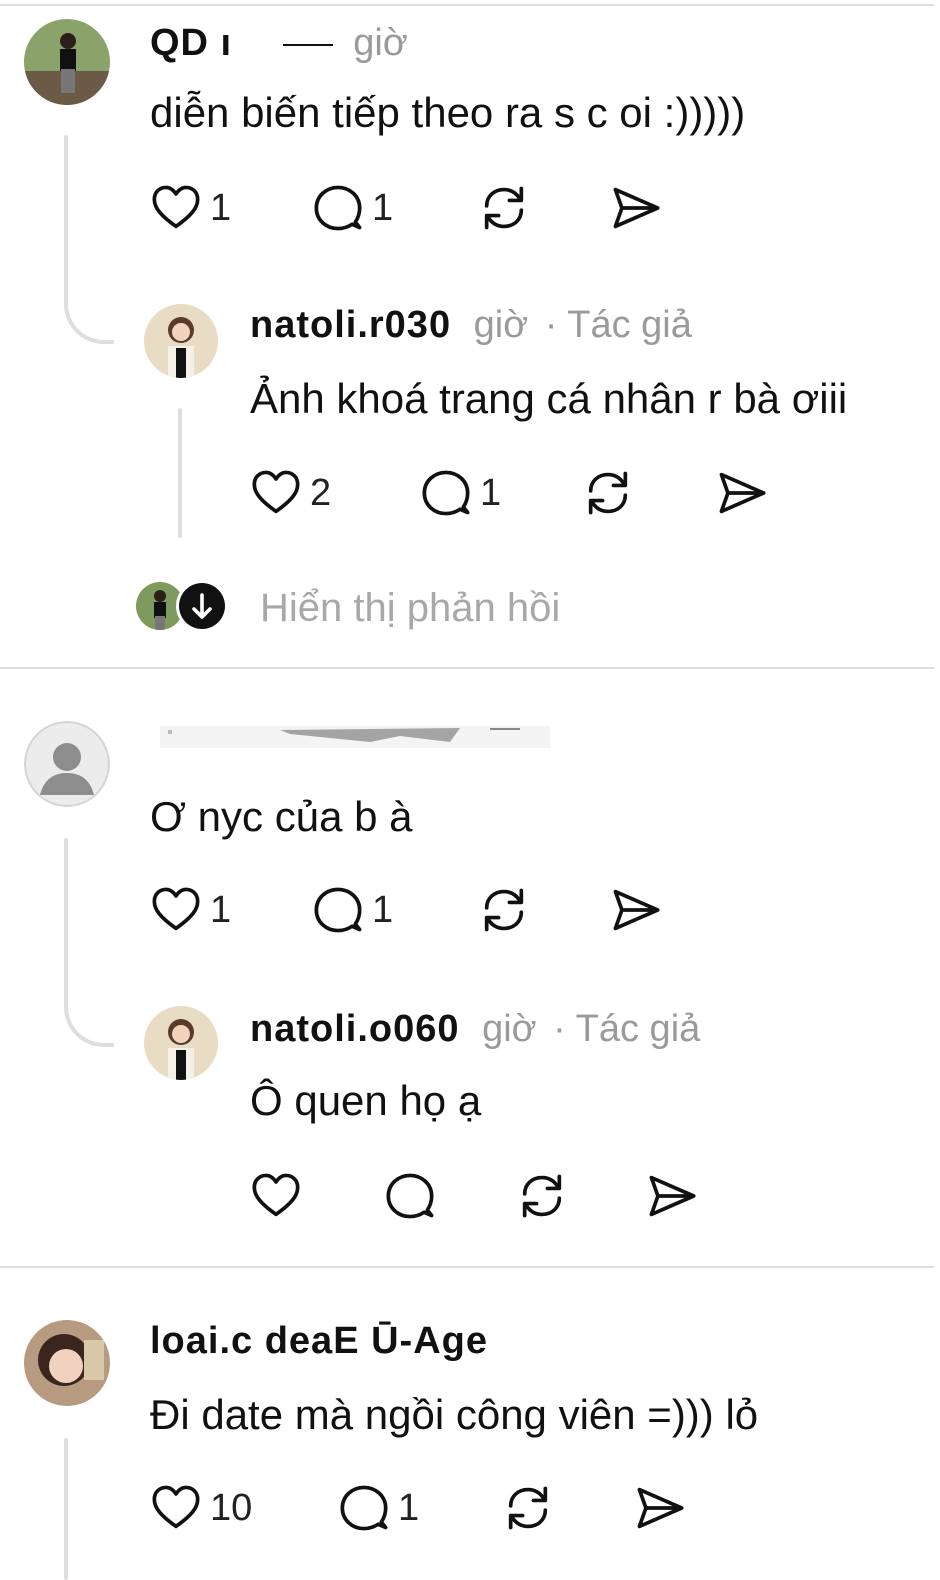 The image size is (940, 1580). What do you see at coordinates (279, 43) in the screenshot?
I see `comment-meta: QD ı giờ` at bounding box center [279, 43].